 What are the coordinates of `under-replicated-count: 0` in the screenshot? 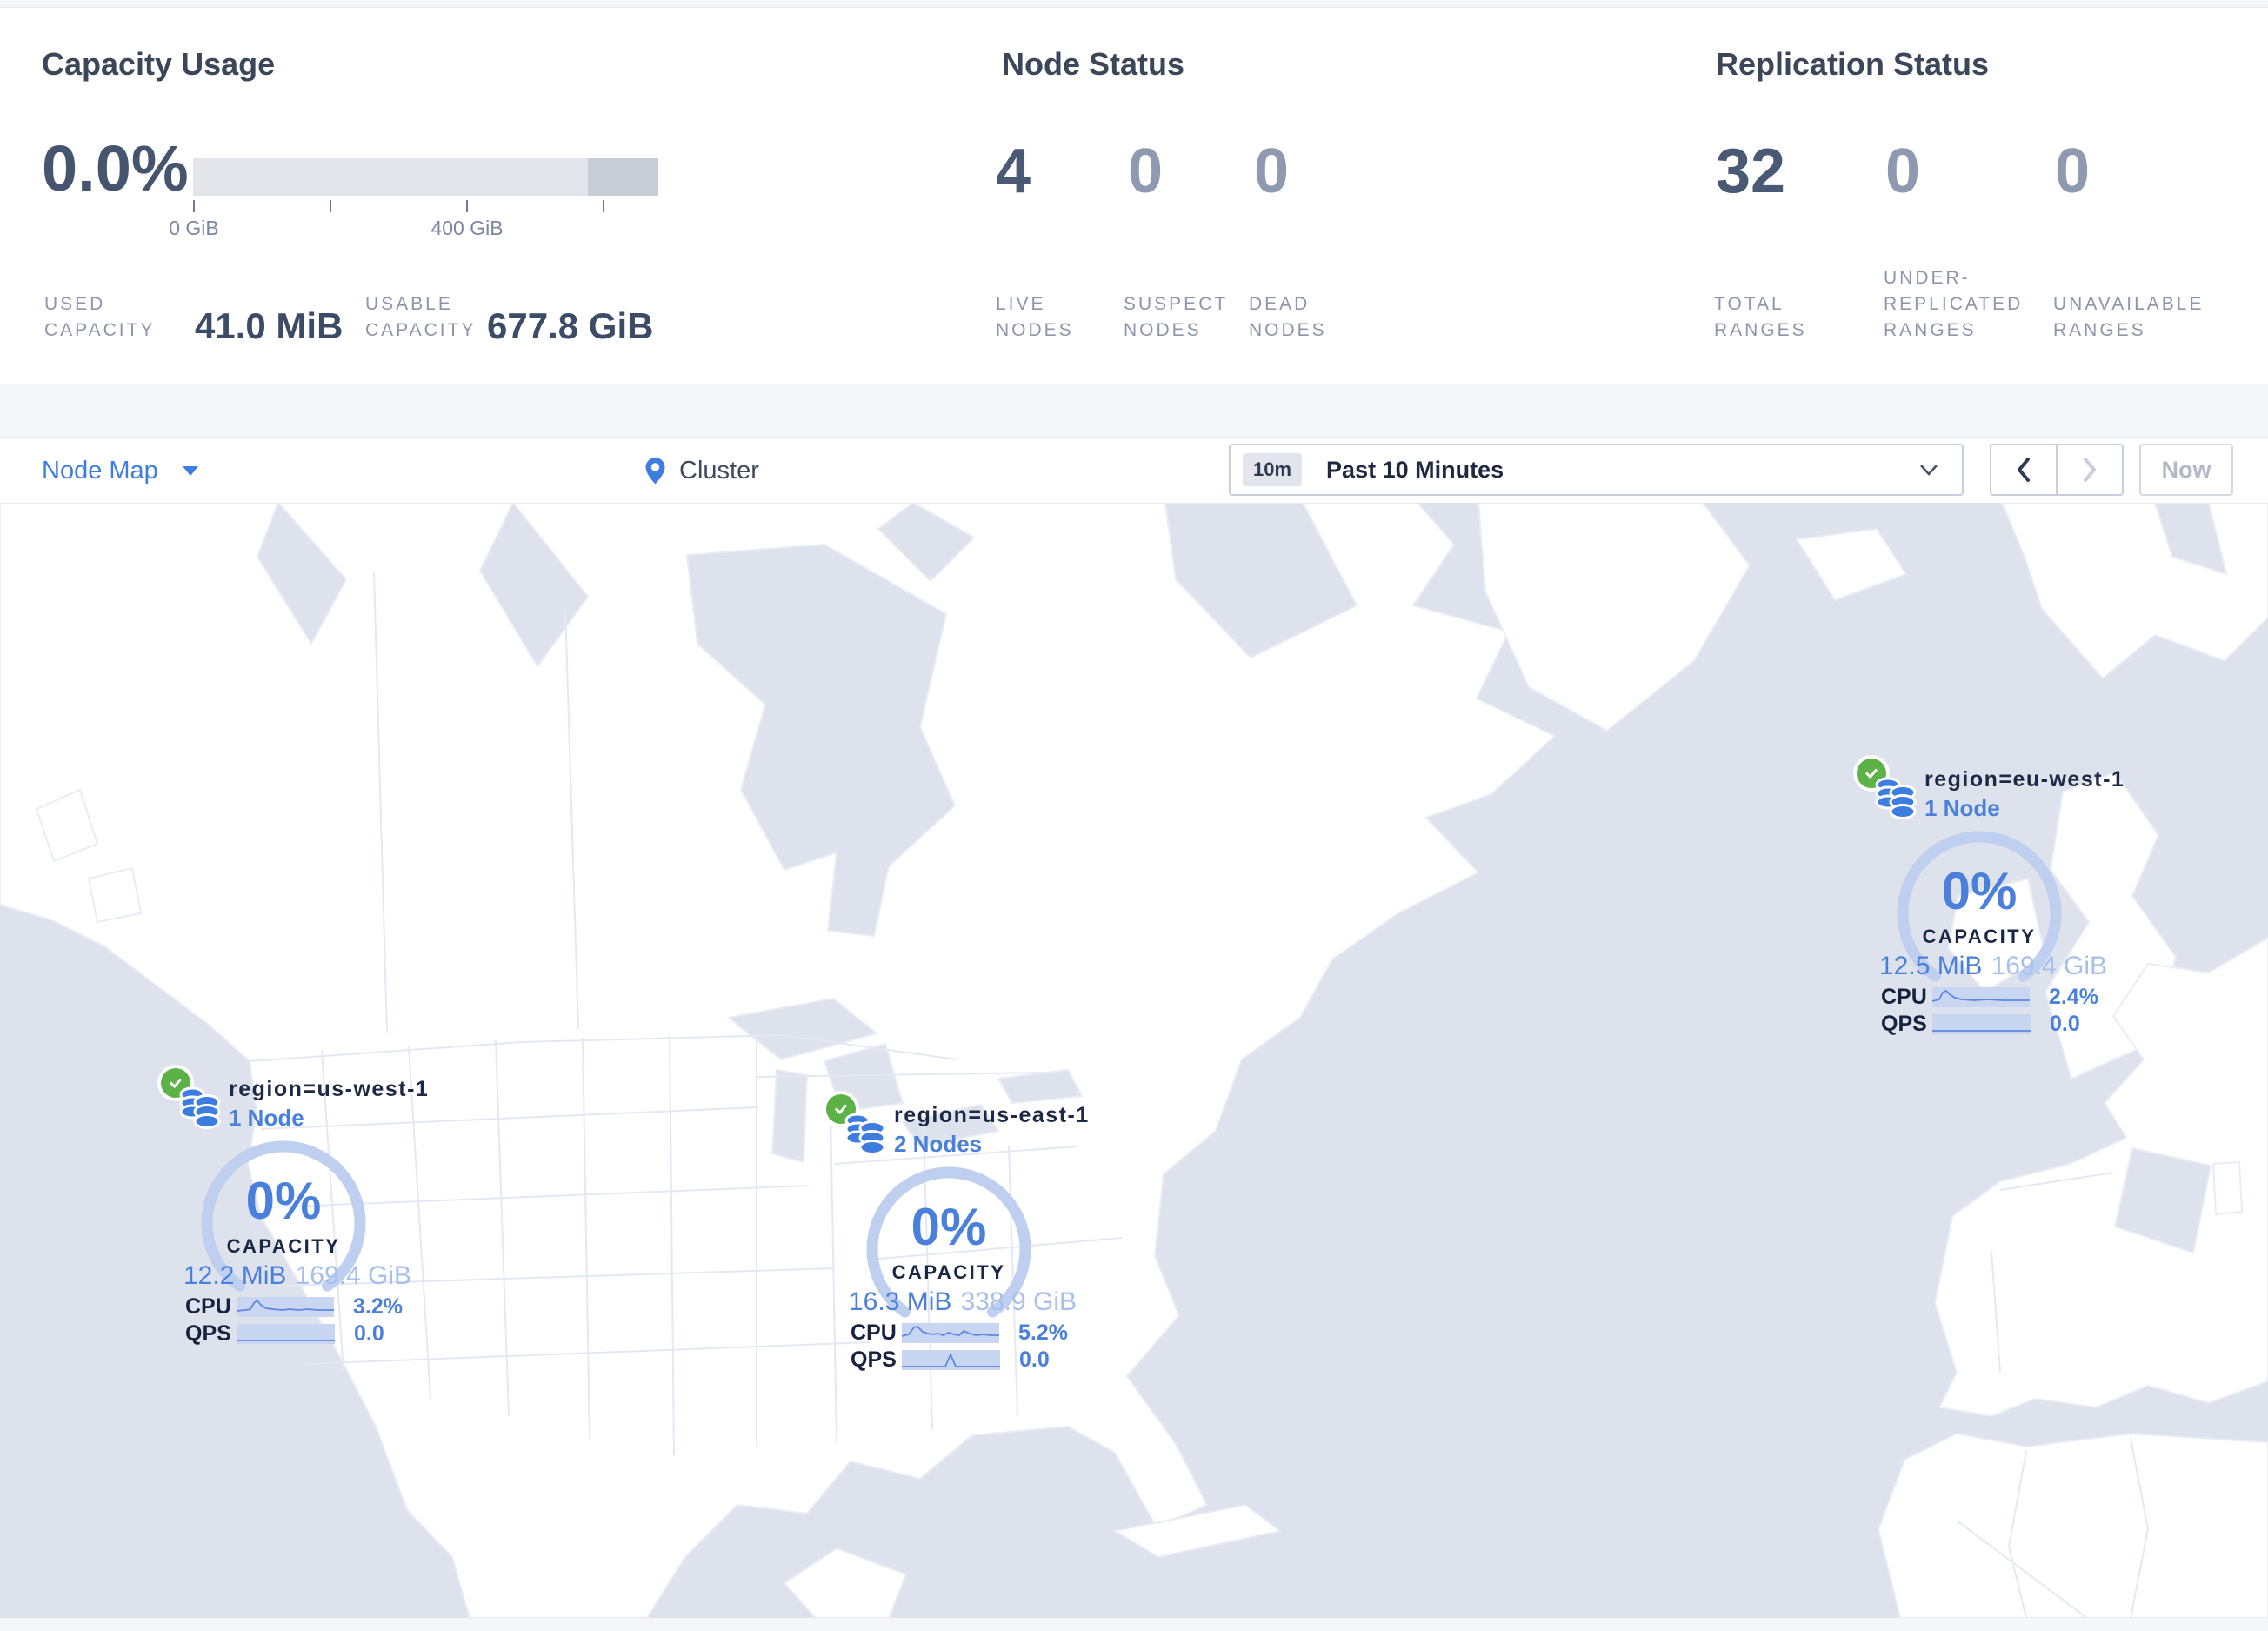 It's located at (1903, 171).